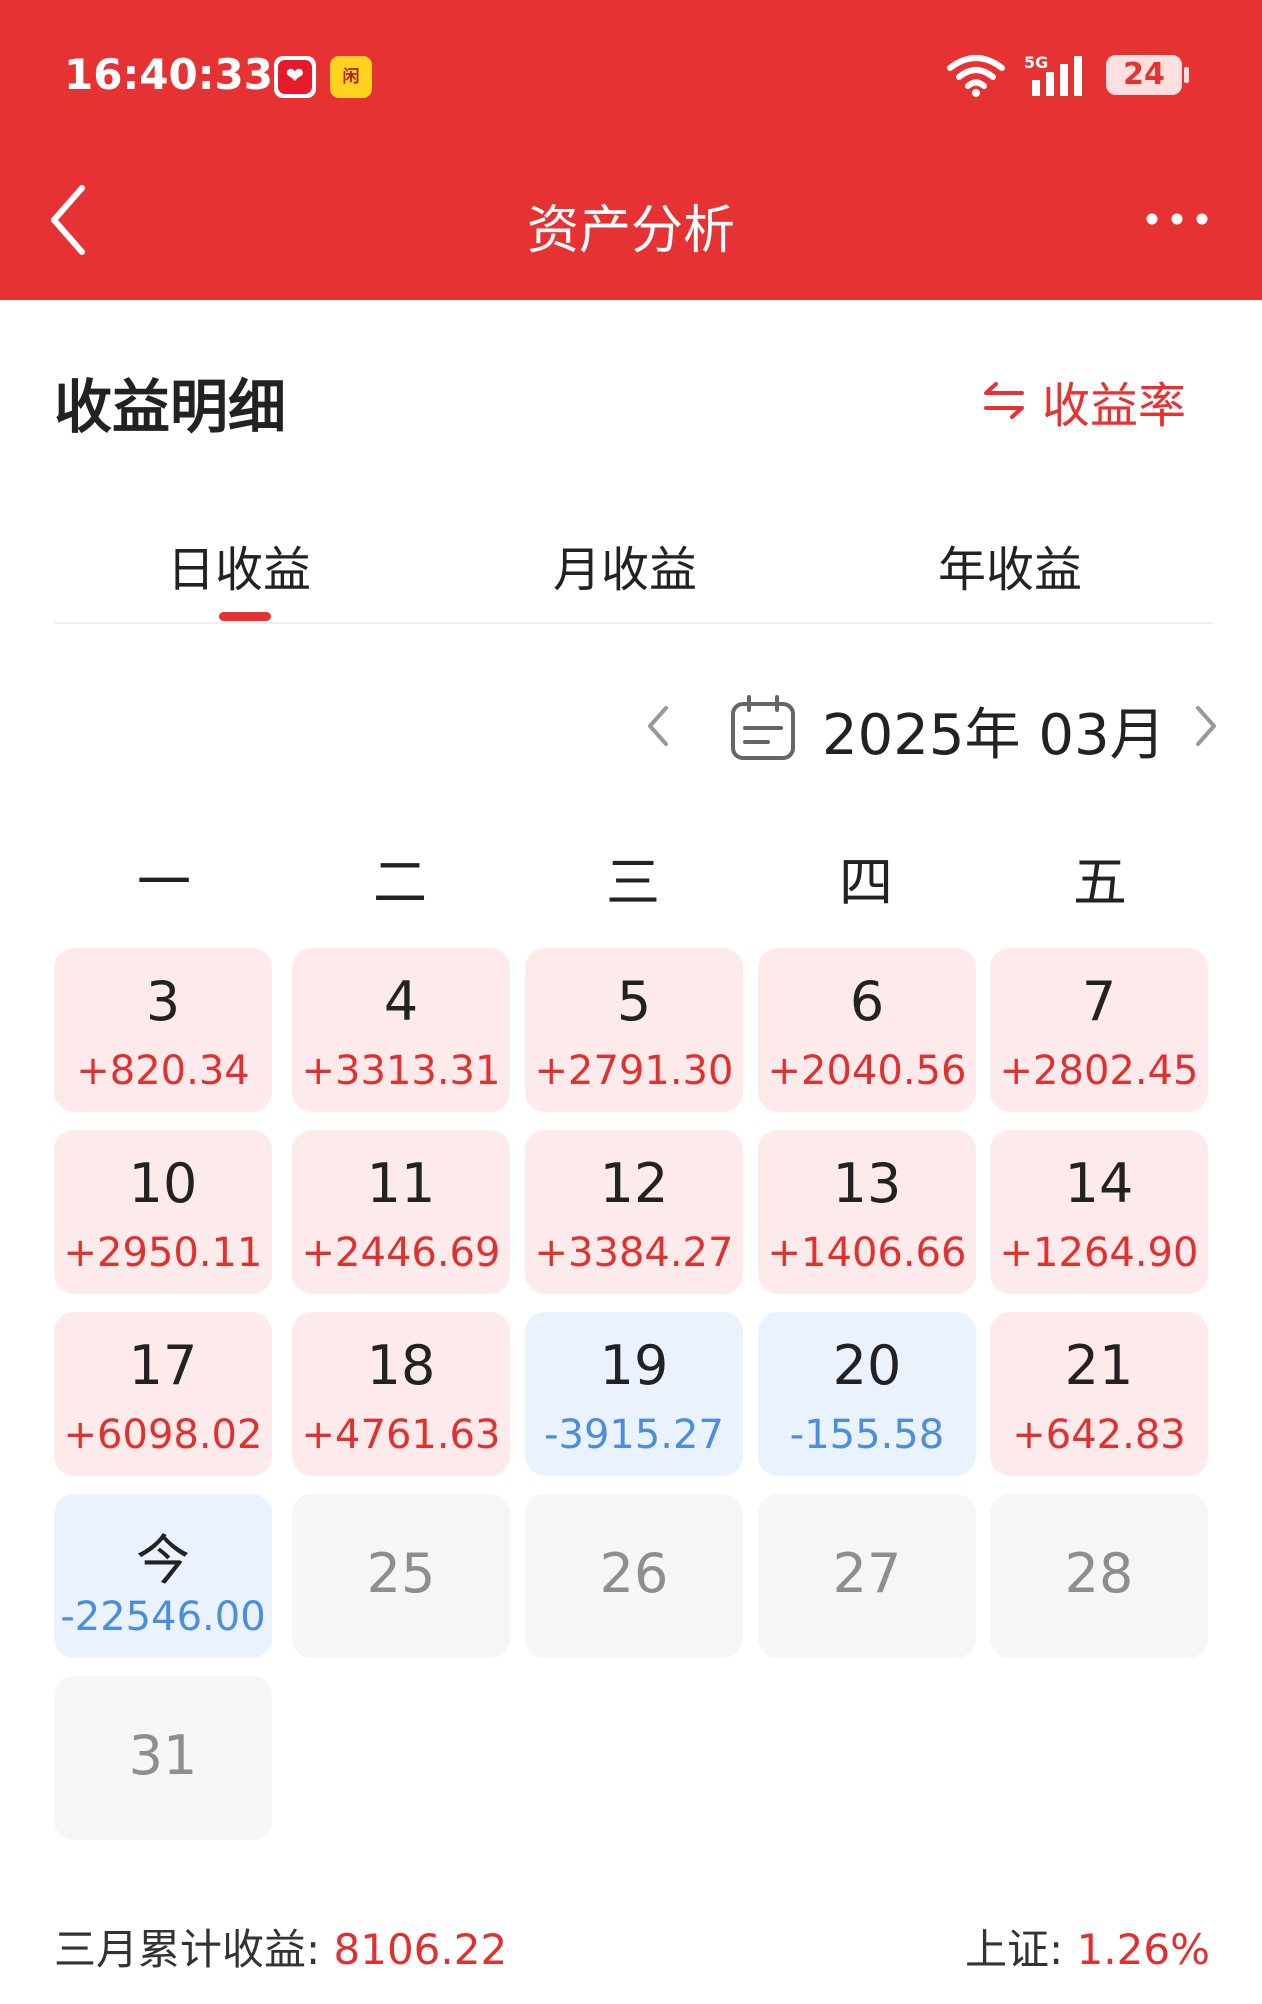 This screenshot has height=2004, width=1262. What do you see at coordinates (1206, 726) in the screenshot?
I see `chevron-right-icon` at bounding box center [1206, 726].